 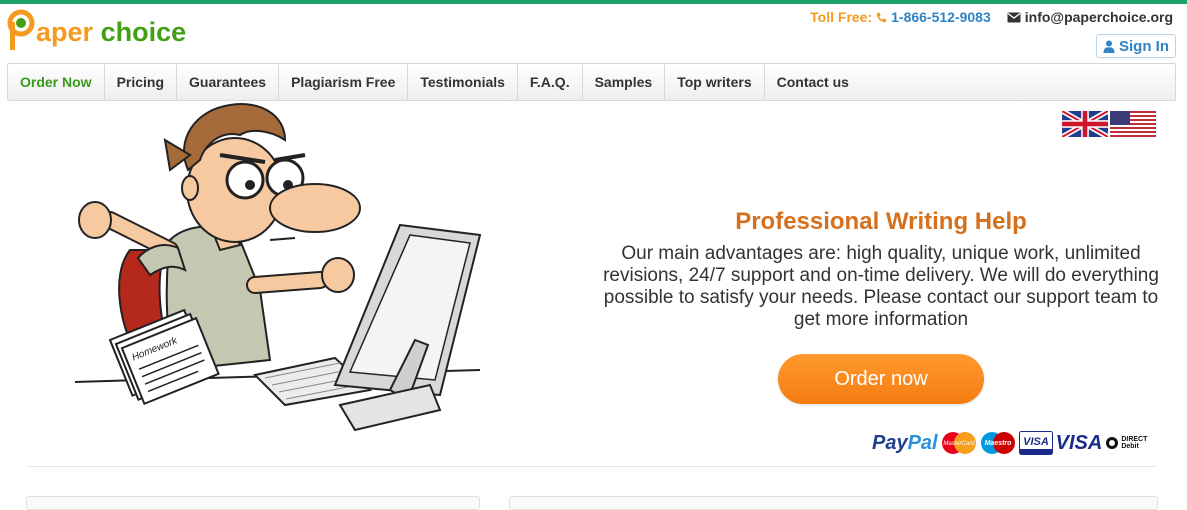 What do you see at coordinates (1112, 443) in the screenshot?
I see `direct-debit-icon` at bounding box center [1112, 443].